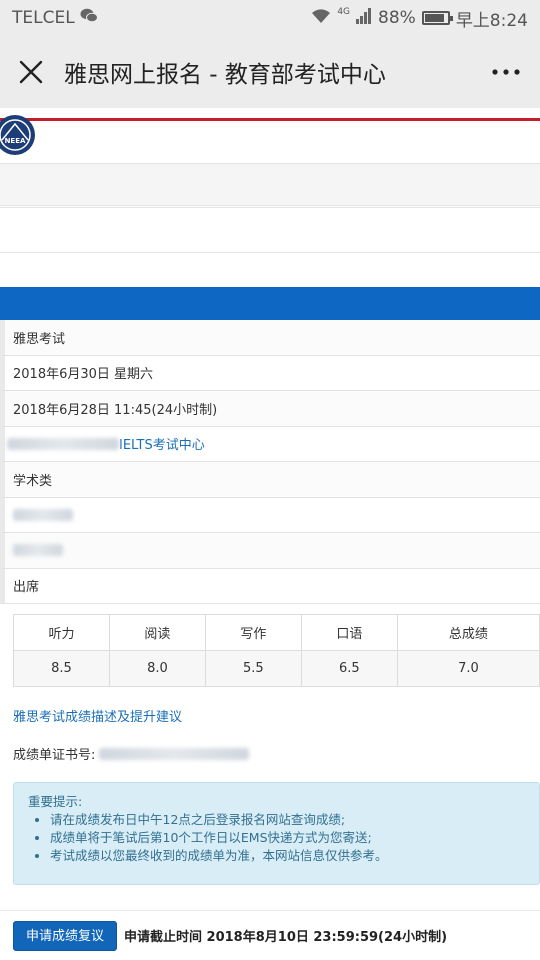  What do you see at coordinates (270, 551) in the screenshot?
I see `row-candidate-id` at bounding box center [270, 551].